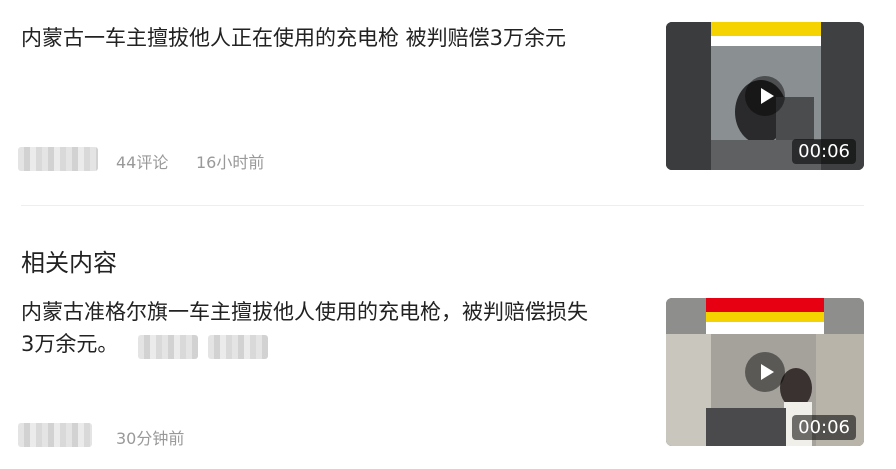 The width and height of the screenshot is (896, 469). Describe the element at coordinates (304, 312) in the screenshot. I see `article-title-line1: 内蒙古准格尔旗一车主擅拔他人使用的充电枪，被判赔偿损失` at that location.